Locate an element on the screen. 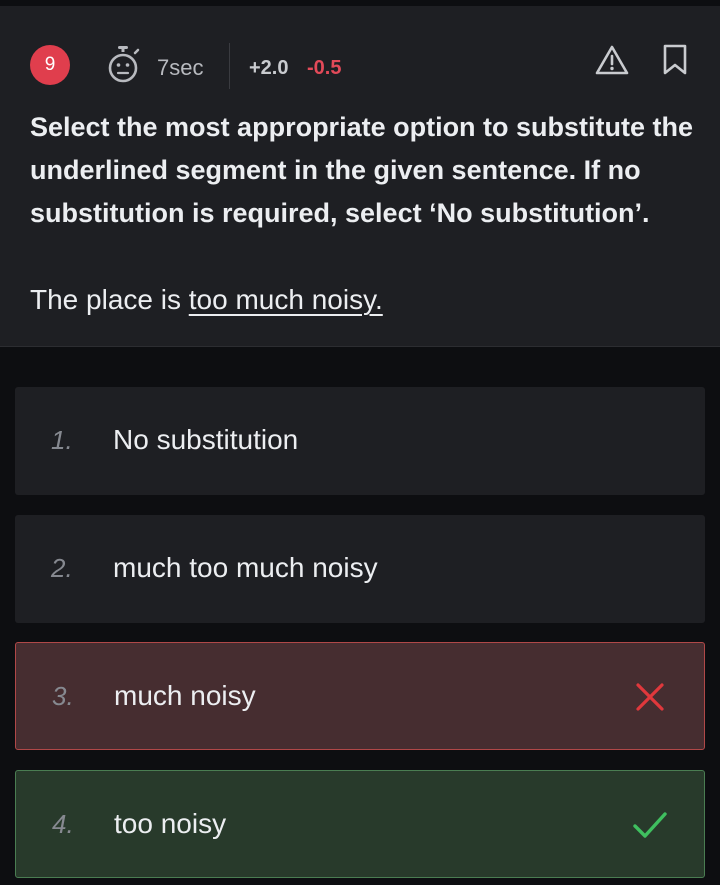 This screenshot has width=720, height=885. option-label: too noisy is located at coordinates (170, 823).